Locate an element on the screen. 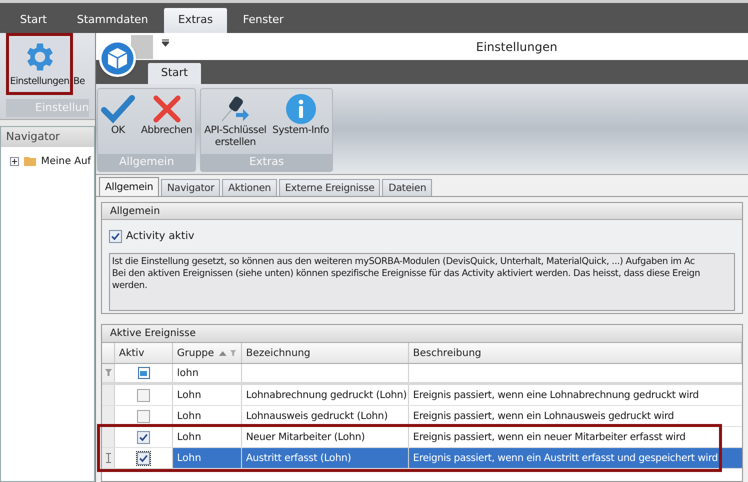 Image resolution: width=748 pixels, height=482 pixels. cross-icon is located at coordinates (167, 109).